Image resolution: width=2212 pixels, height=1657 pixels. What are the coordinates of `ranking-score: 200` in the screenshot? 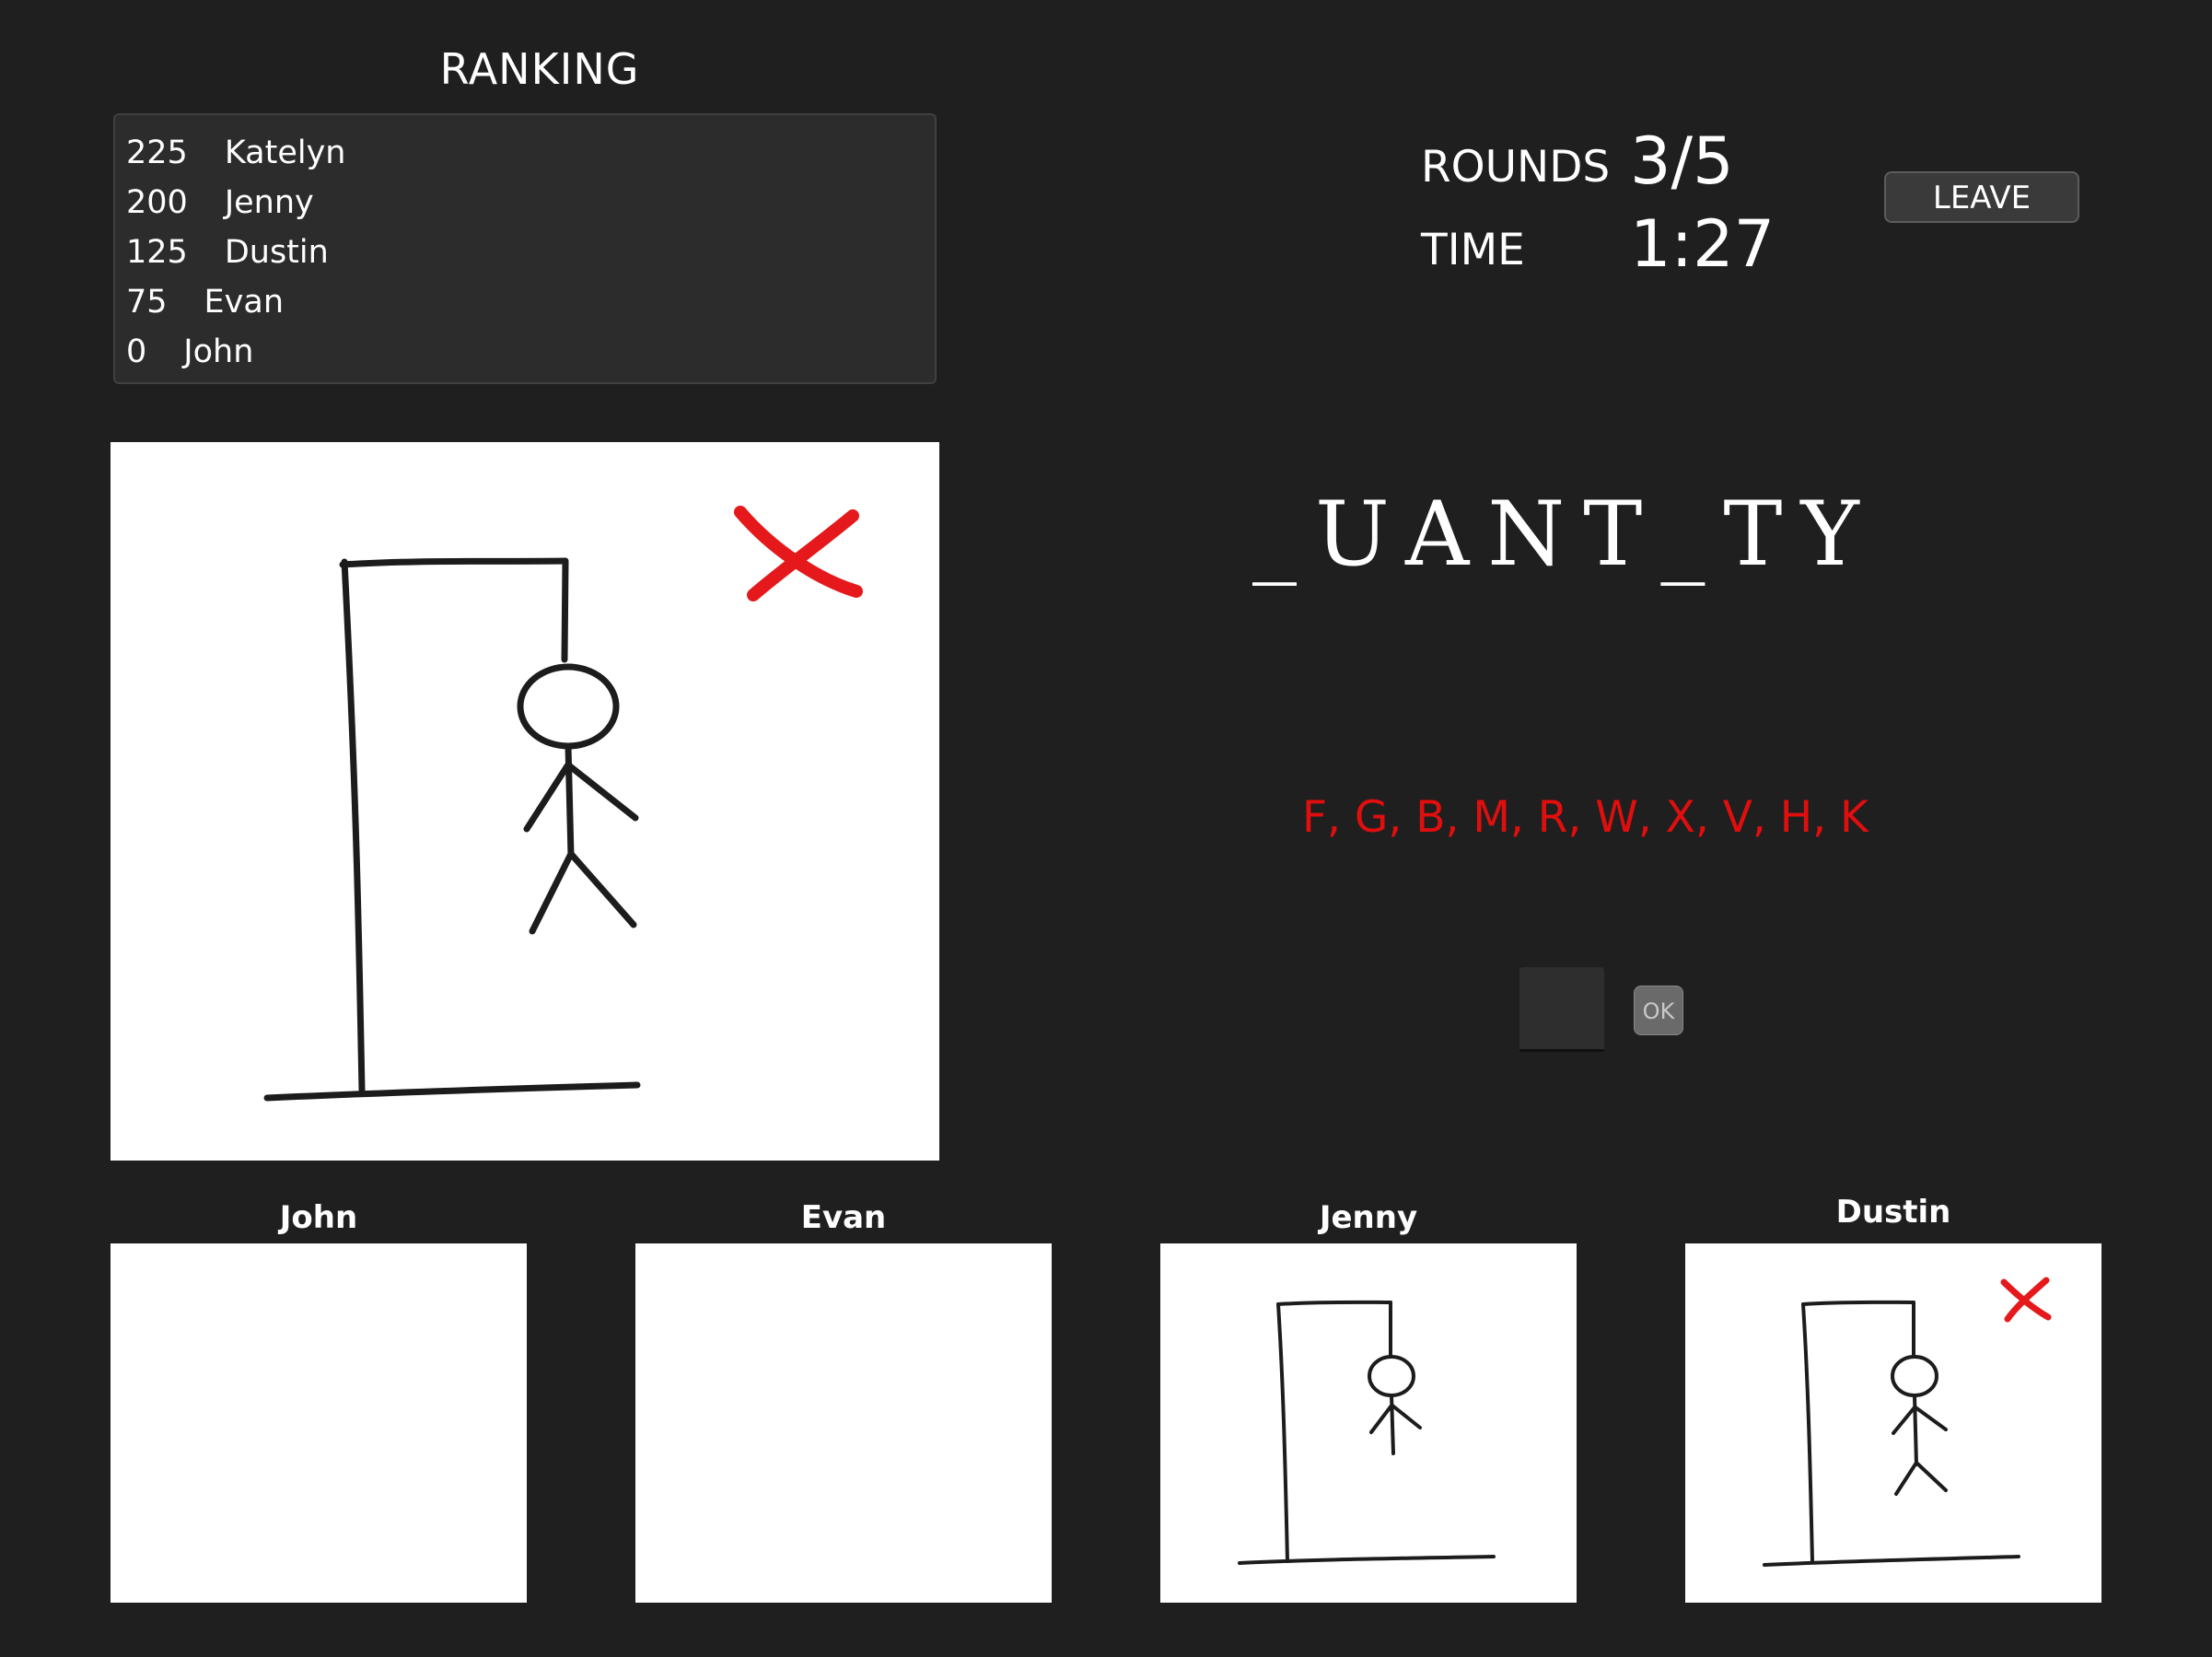 It's located at (157, 203).